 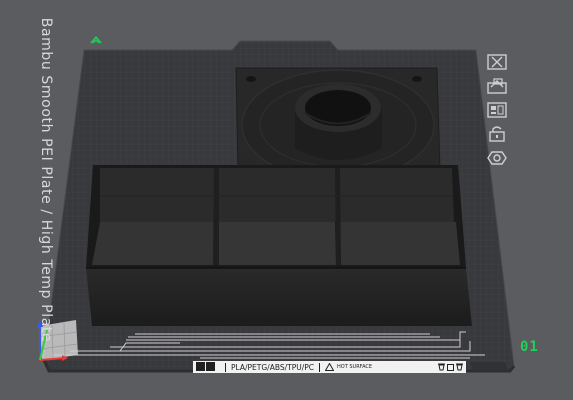 I want to click on square-marker-icon, so click(x=450, y=367).